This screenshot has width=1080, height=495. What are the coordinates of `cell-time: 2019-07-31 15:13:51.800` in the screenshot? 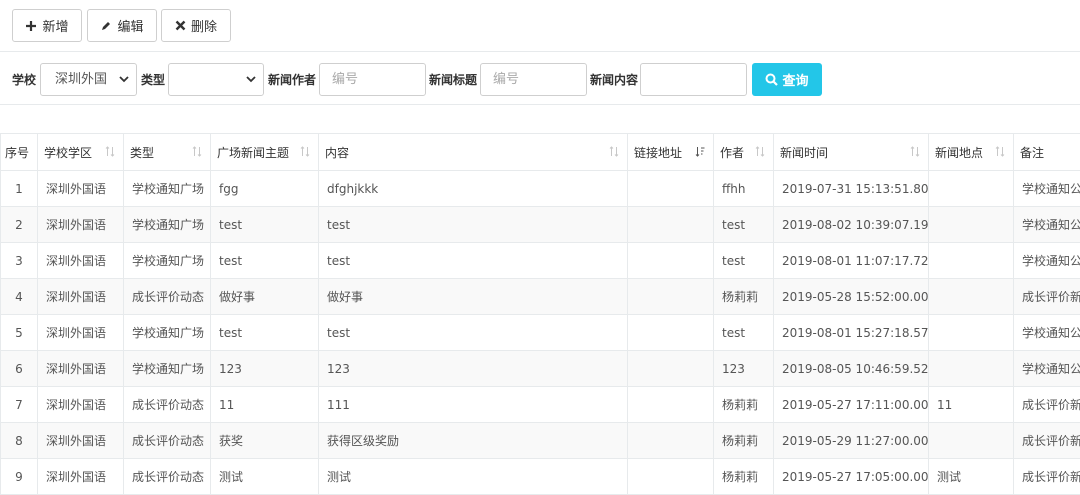 It's located at (851, 189).